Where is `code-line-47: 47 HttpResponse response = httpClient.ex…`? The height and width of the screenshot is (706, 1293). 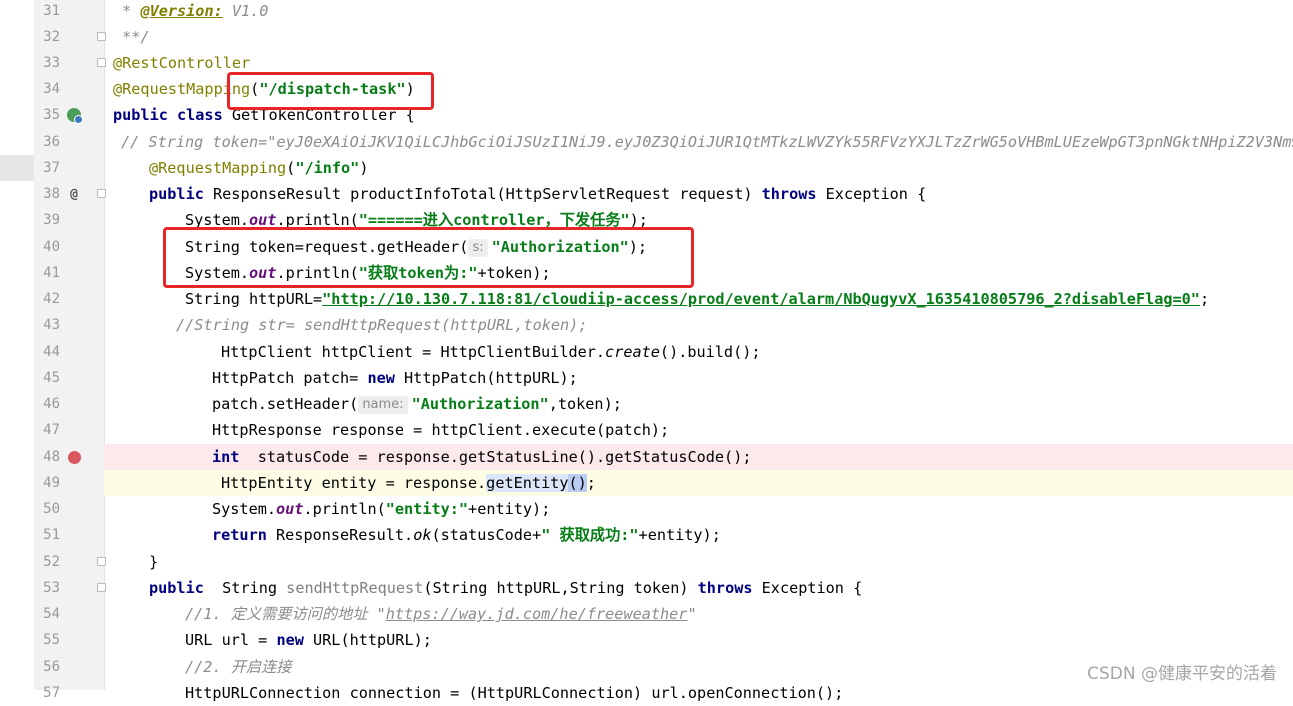 code-line-47: 47 HttpResponse response = httpClient.ex… is located at coordinates (646, 430).